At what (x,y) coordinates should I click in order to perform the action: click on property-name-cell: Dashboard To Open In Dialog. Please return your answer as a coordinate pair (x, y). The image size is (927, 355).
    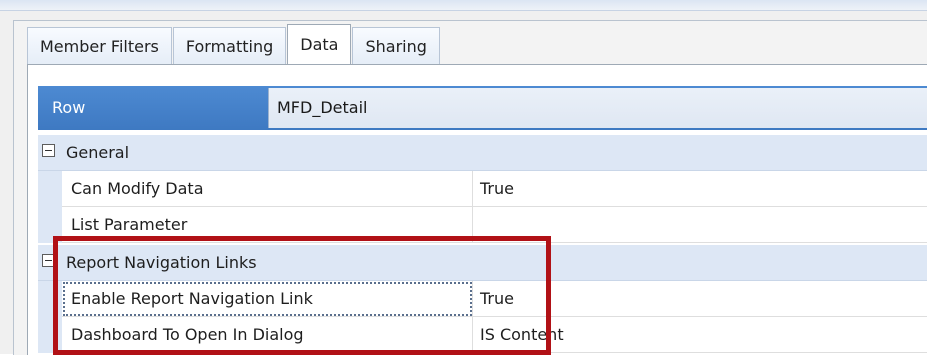
    Looking at the image, I should click on (267, 335).